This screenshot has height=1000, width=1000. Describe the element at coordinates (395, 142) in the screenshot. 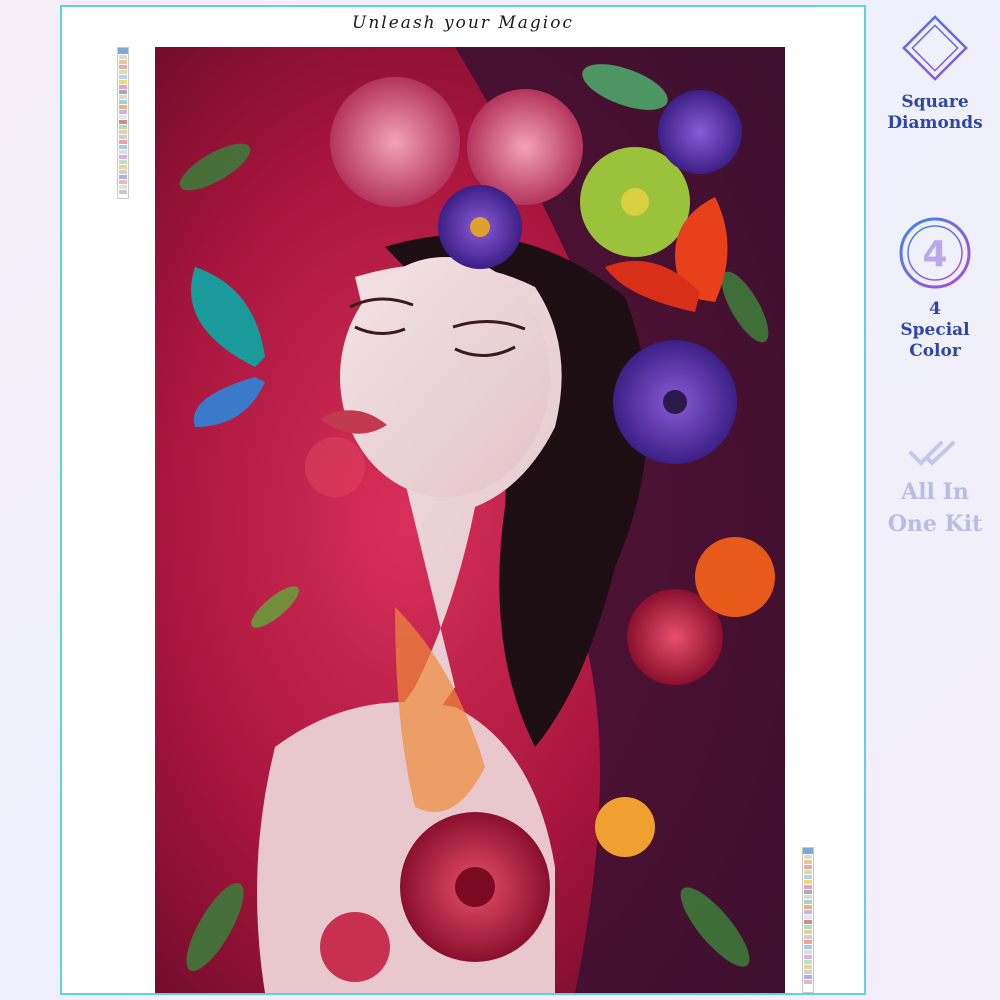

I see `pink-rose-flower` at that location.